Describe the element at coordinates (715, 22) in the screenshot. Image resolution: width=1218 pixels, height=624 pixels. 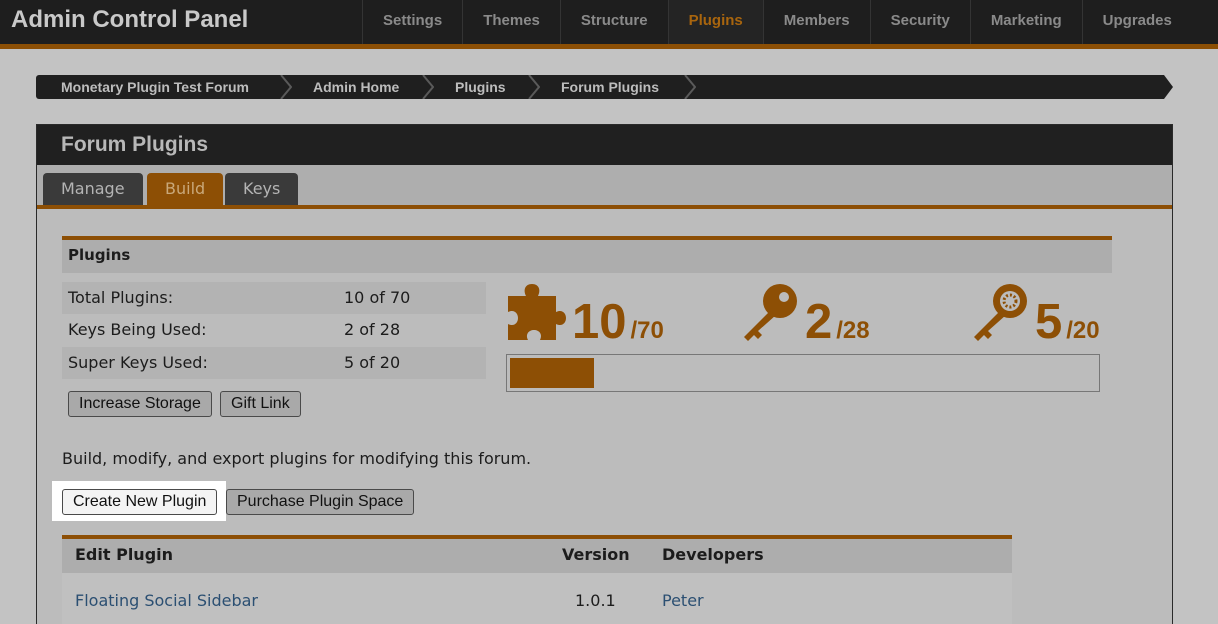
I see `nav-plugins: Plugins` at that location.